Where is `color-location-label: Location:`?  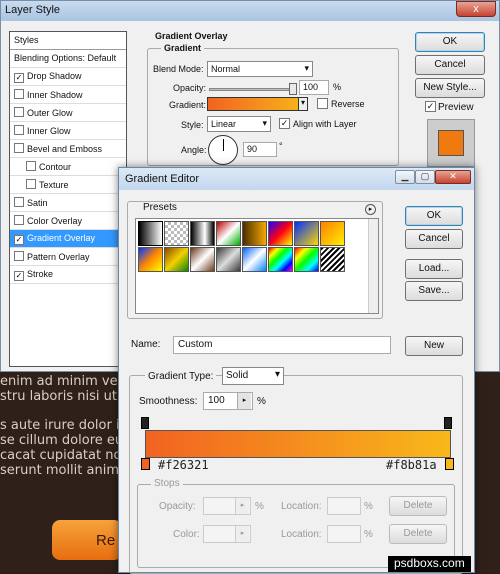 color-location-label: Location: is located at coordinates (301, 534).